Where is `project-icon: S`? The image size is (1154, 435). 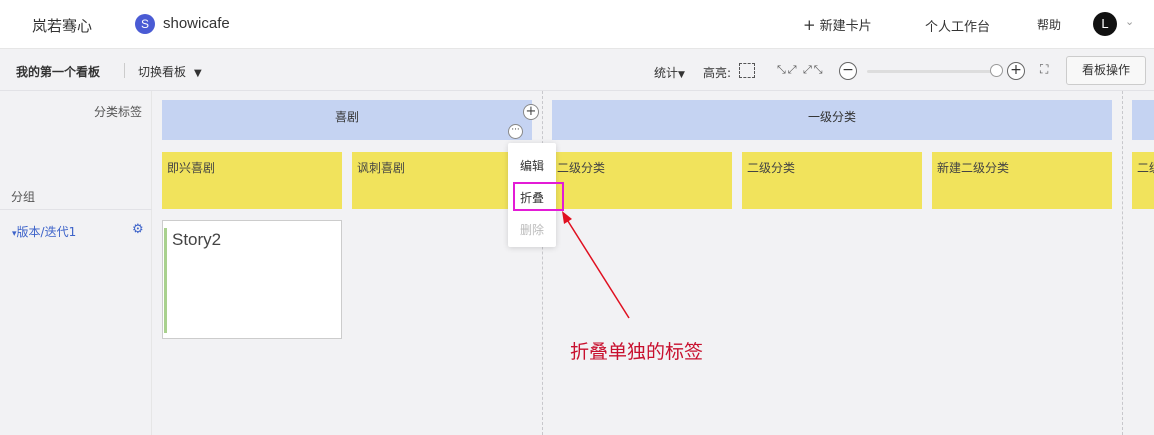 project-icon: S is located at coordinates (145, 24).